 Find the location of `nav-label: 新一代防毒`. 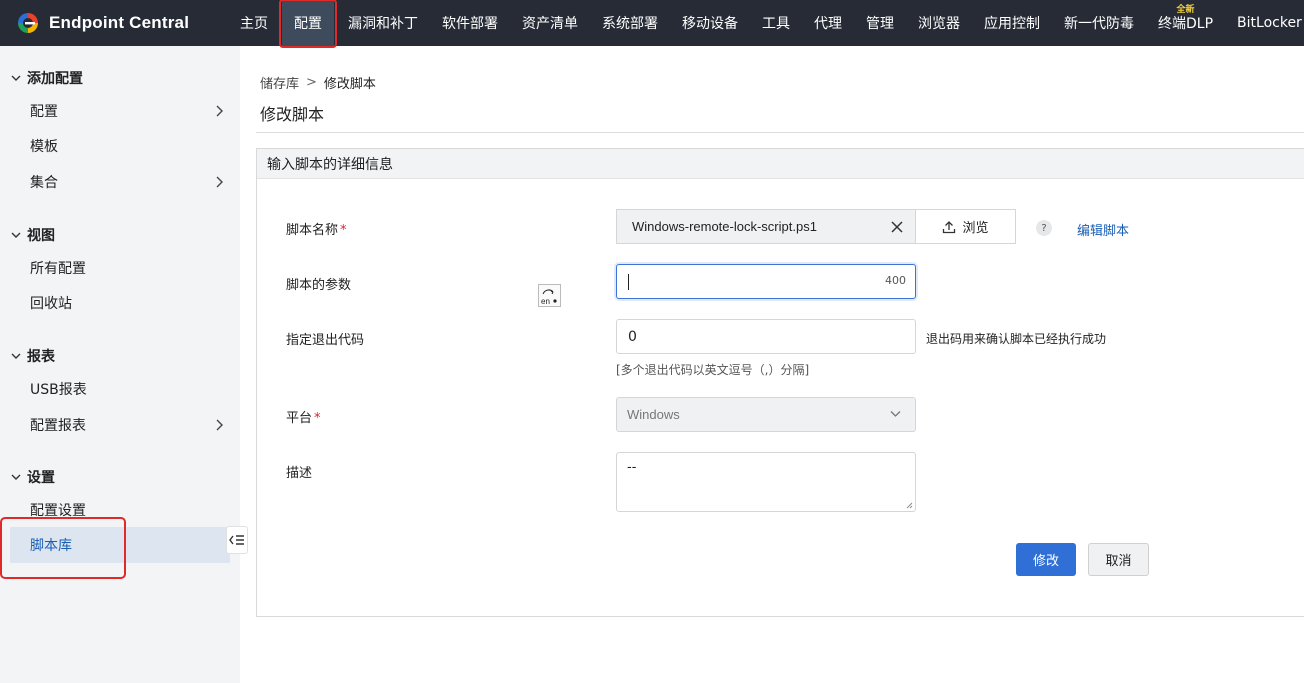

nav-label: 新一代防毒 is located at coordinates (1099, 24).